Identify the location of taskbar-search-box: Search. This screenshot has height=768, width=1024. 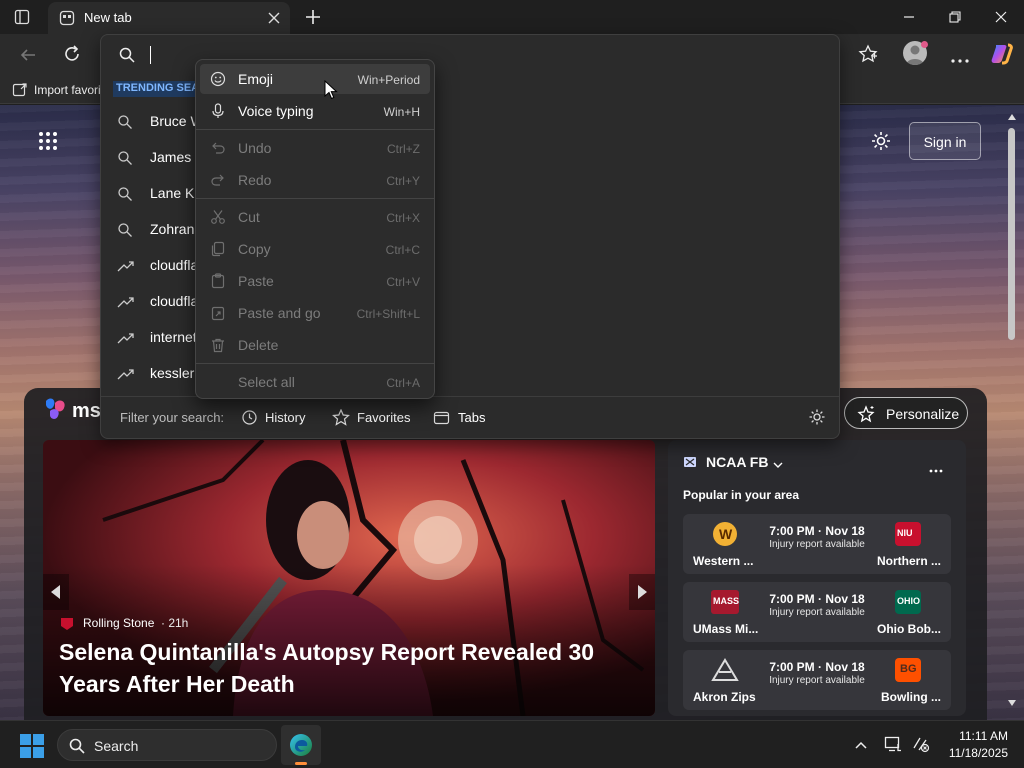
(167, 745).